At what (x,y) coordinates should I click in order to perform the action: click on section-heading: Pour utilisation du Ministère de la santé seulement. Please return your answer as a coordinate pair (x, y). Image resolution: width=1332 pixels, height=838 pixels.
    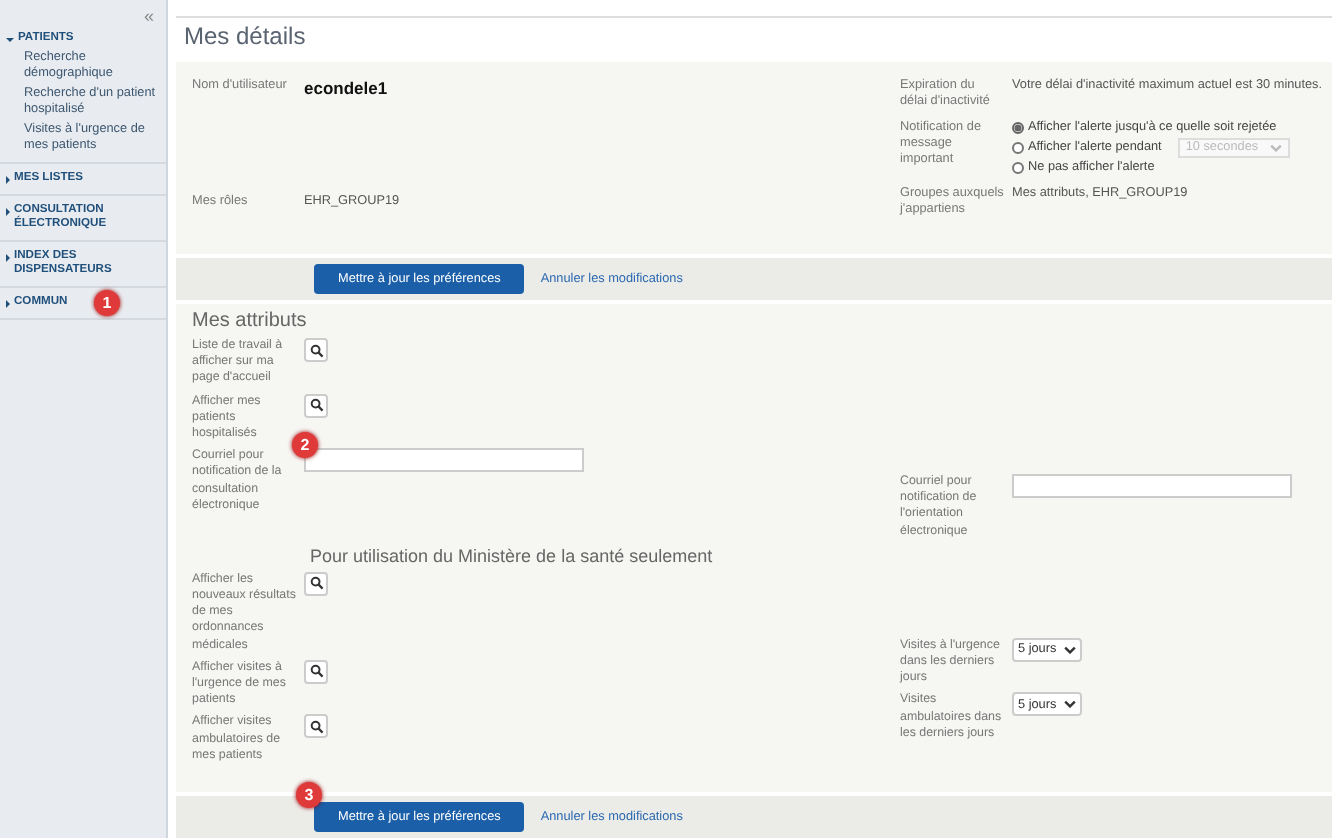
    Looking at the image, I should click on (511, 556).